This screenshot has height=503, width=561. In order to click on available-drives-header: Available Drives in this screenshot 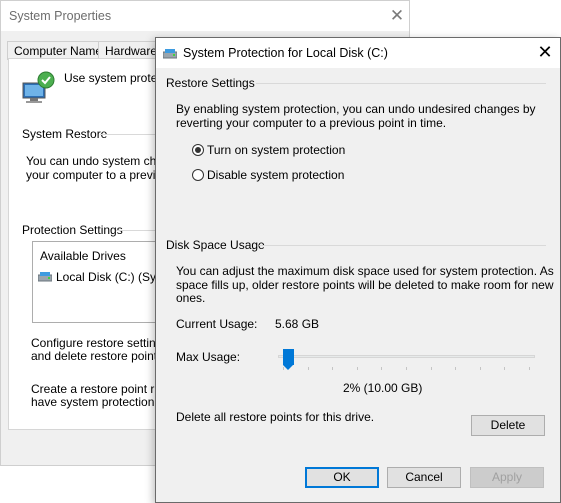, I will do `click(83, 256)`.